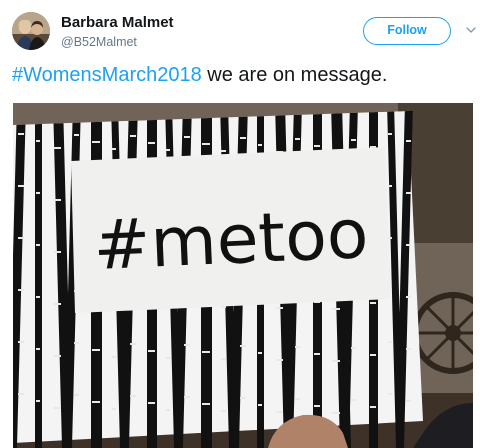 This screenshot has height=448, width=486. What do you see at coordinates (99, 42) in the screenshot?
I see `user-handle: @B52Malmet` at bounding box center [99, 42].